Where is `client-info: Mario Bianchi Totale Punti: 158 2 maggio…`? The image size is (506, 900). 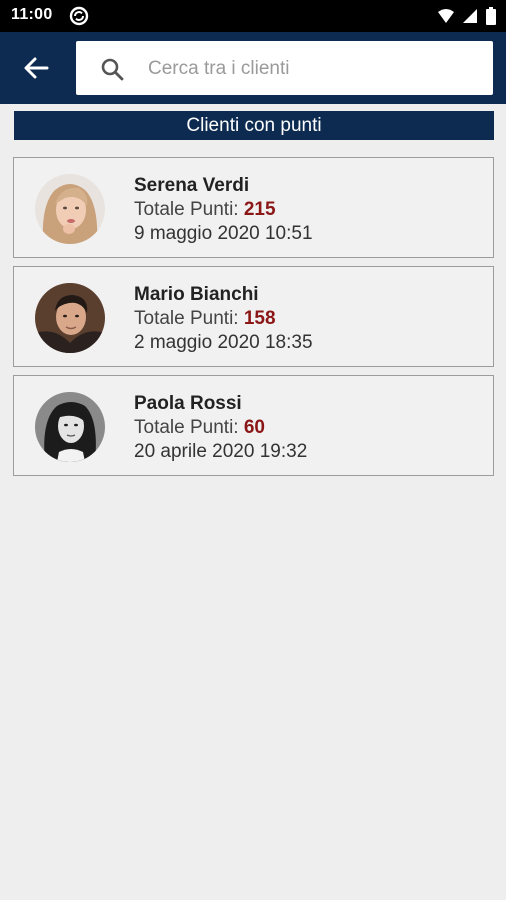
client-info: Mario Bianchi Totale Punti: 158 2 maggio… is located at coordinates (223, 319).